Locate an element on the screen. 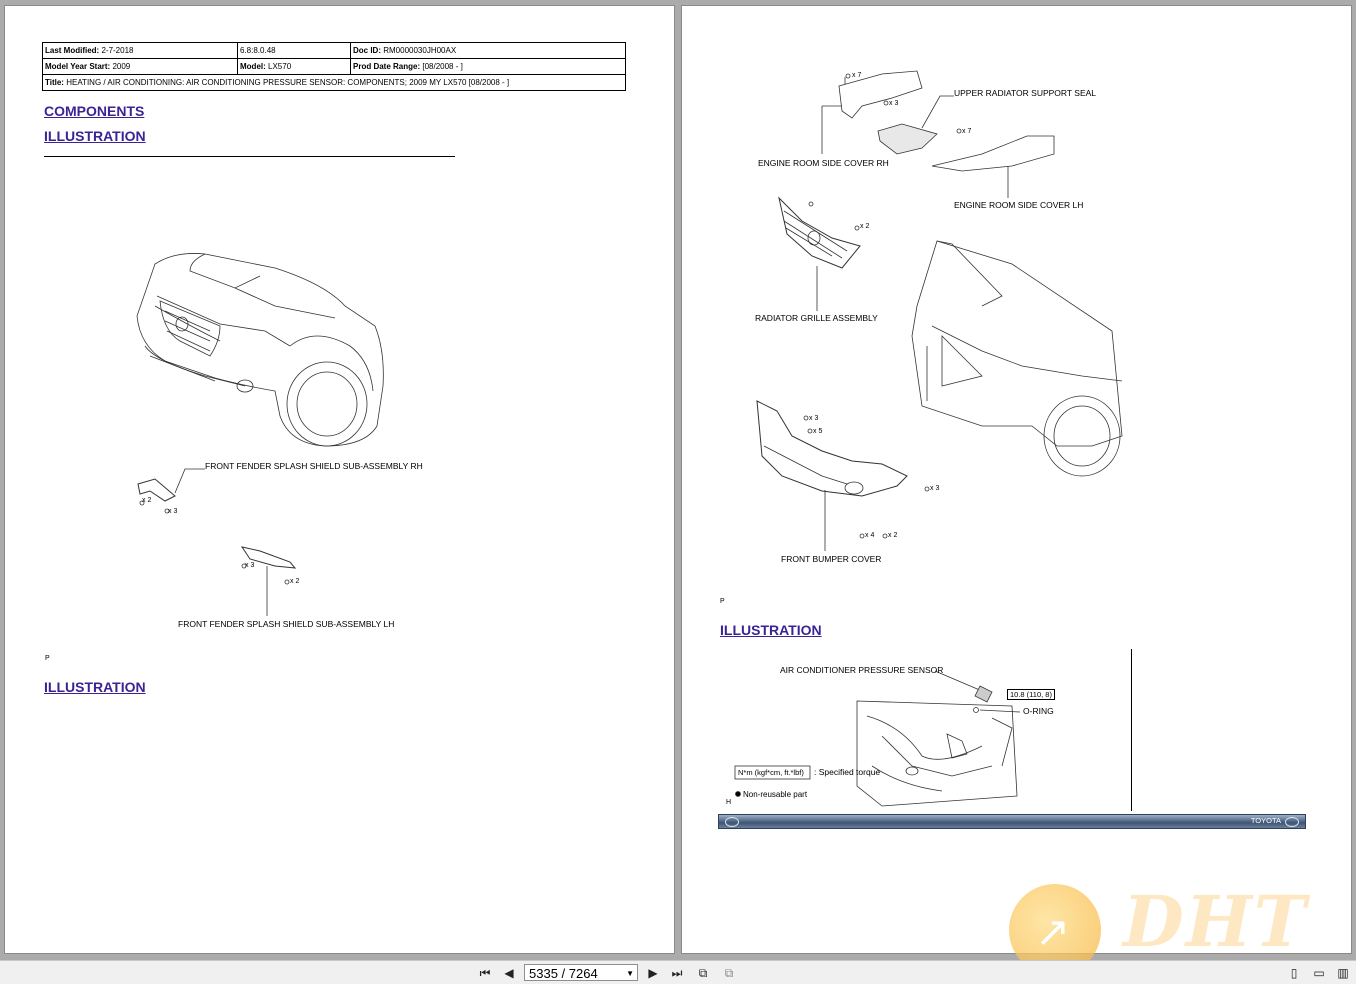 Image resolution: width=1356 pixels, height=984 pixels. non-reusable-legend: Non-reusable part is located at coordinates (775, 794).